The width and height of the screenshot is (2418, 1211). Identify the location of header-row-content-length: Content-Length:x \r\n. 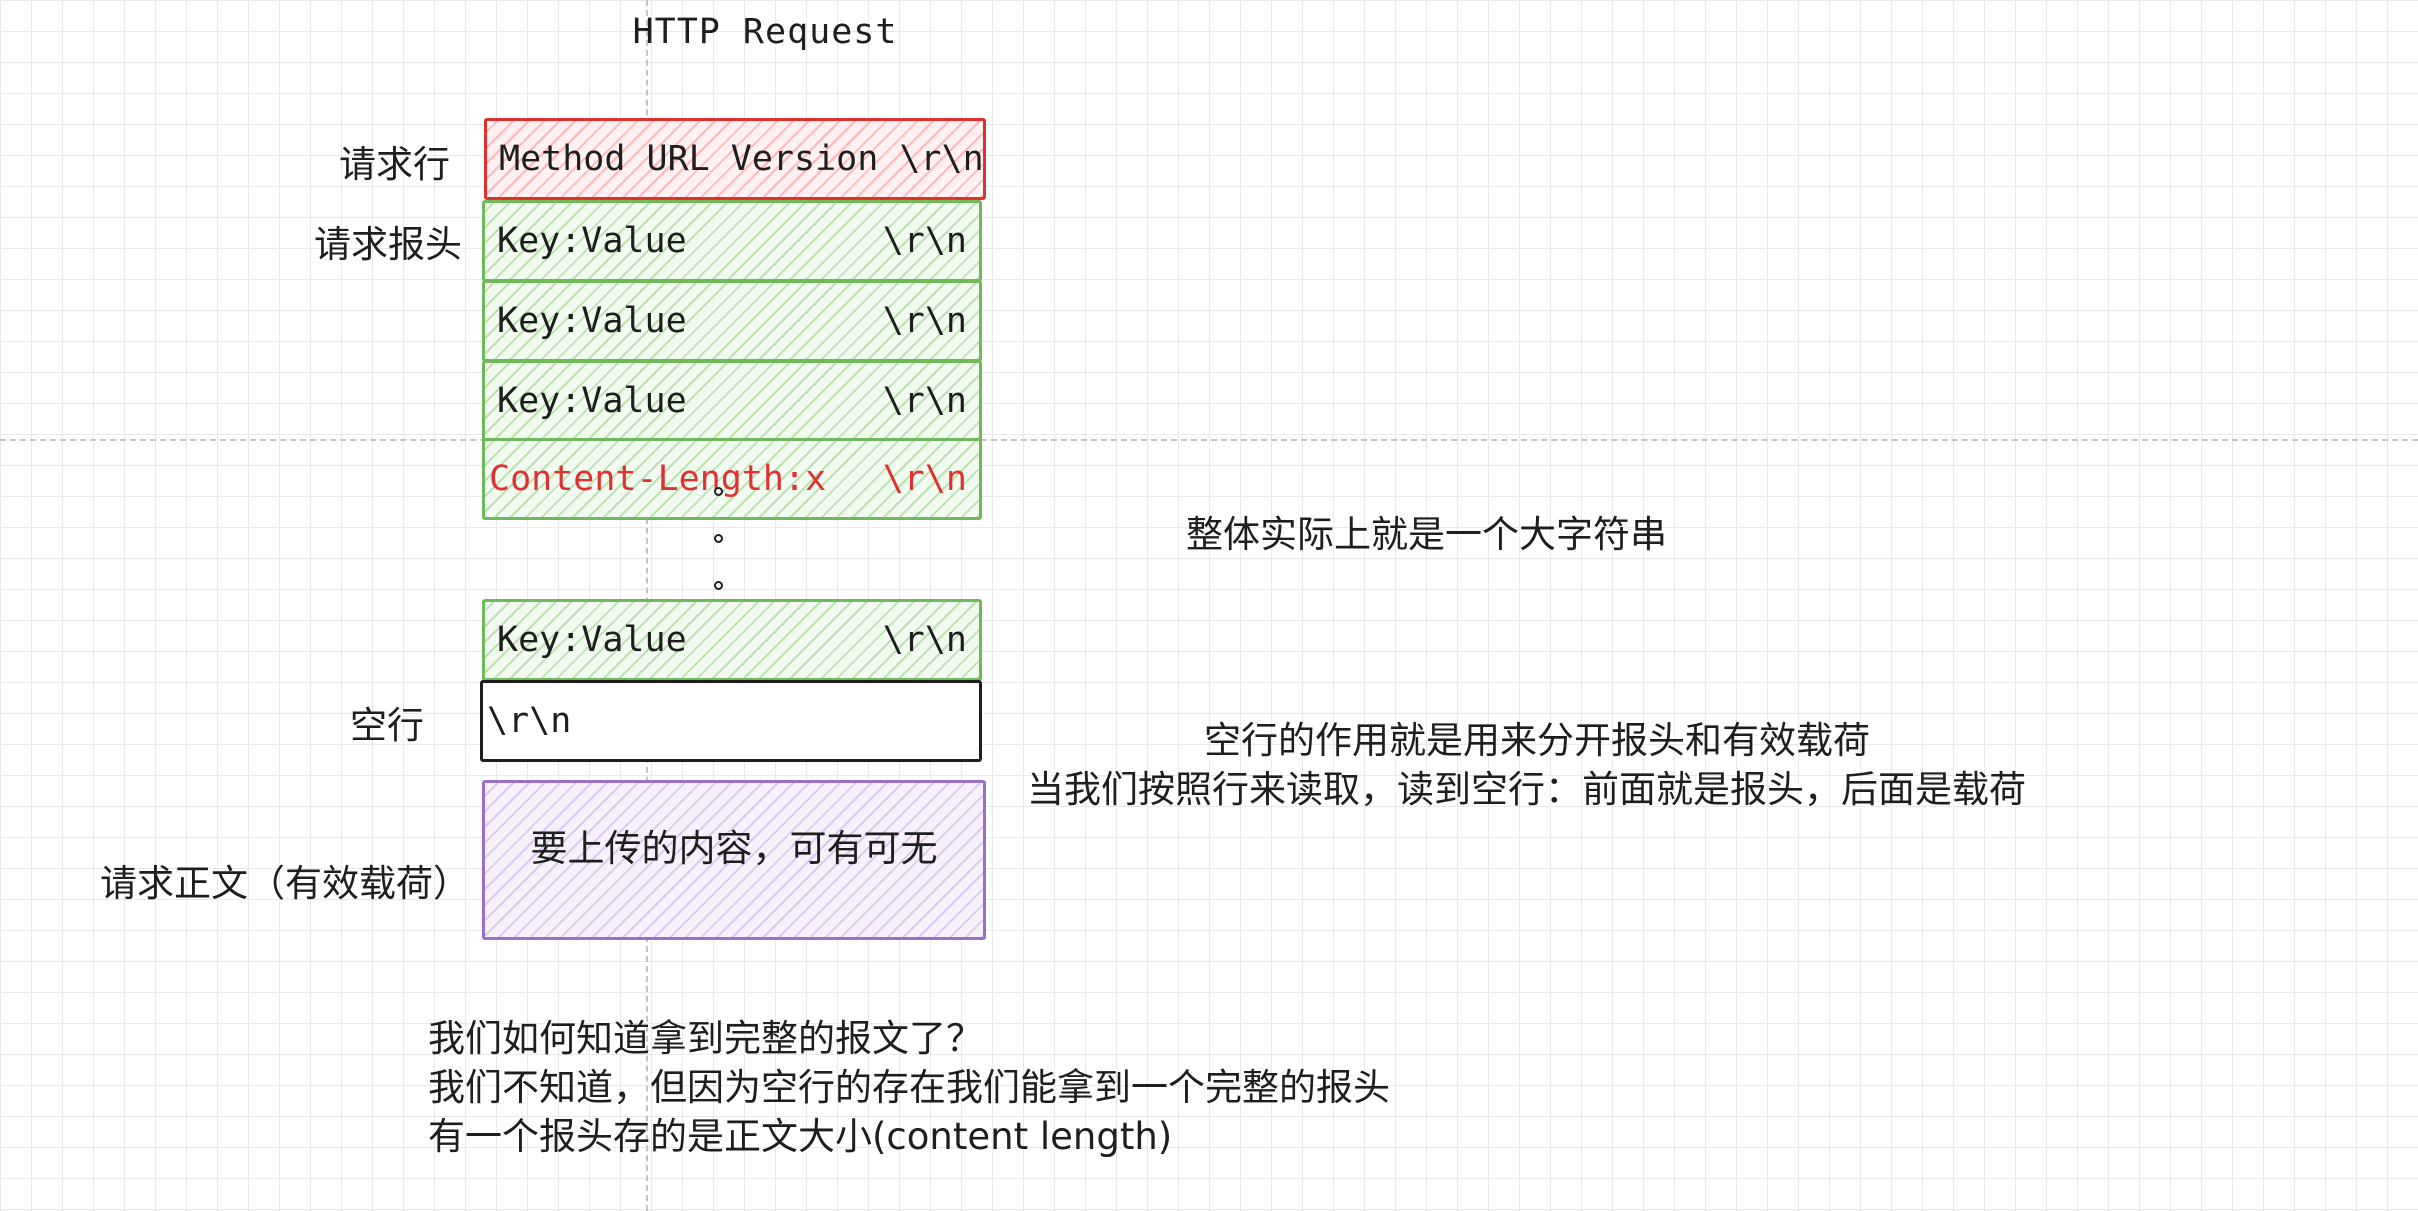
(732, 479).